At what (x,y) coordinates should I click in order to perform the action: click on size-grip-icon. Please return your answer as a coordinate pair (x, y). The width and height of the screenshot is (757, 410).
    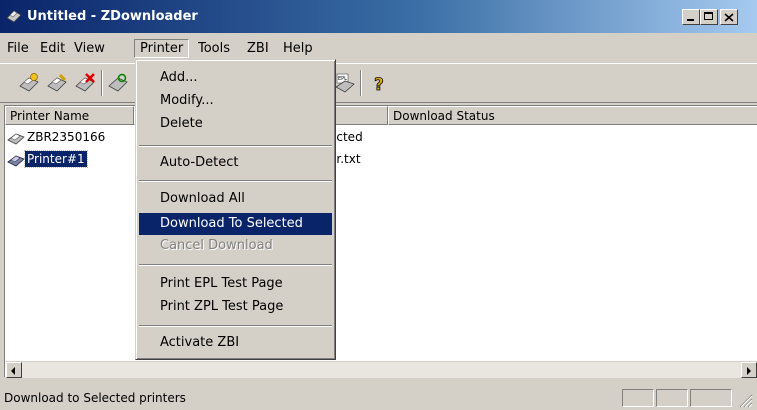
    Looking at the image, I should click on (745, 400).